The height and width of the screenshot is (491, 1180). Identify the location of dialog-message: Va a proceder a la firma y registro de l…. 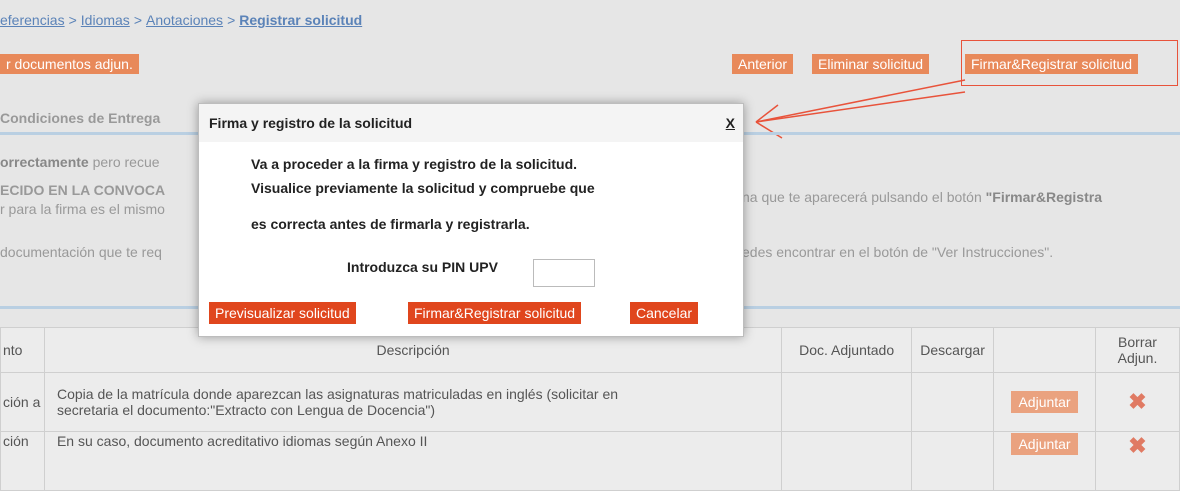
(471, 189).